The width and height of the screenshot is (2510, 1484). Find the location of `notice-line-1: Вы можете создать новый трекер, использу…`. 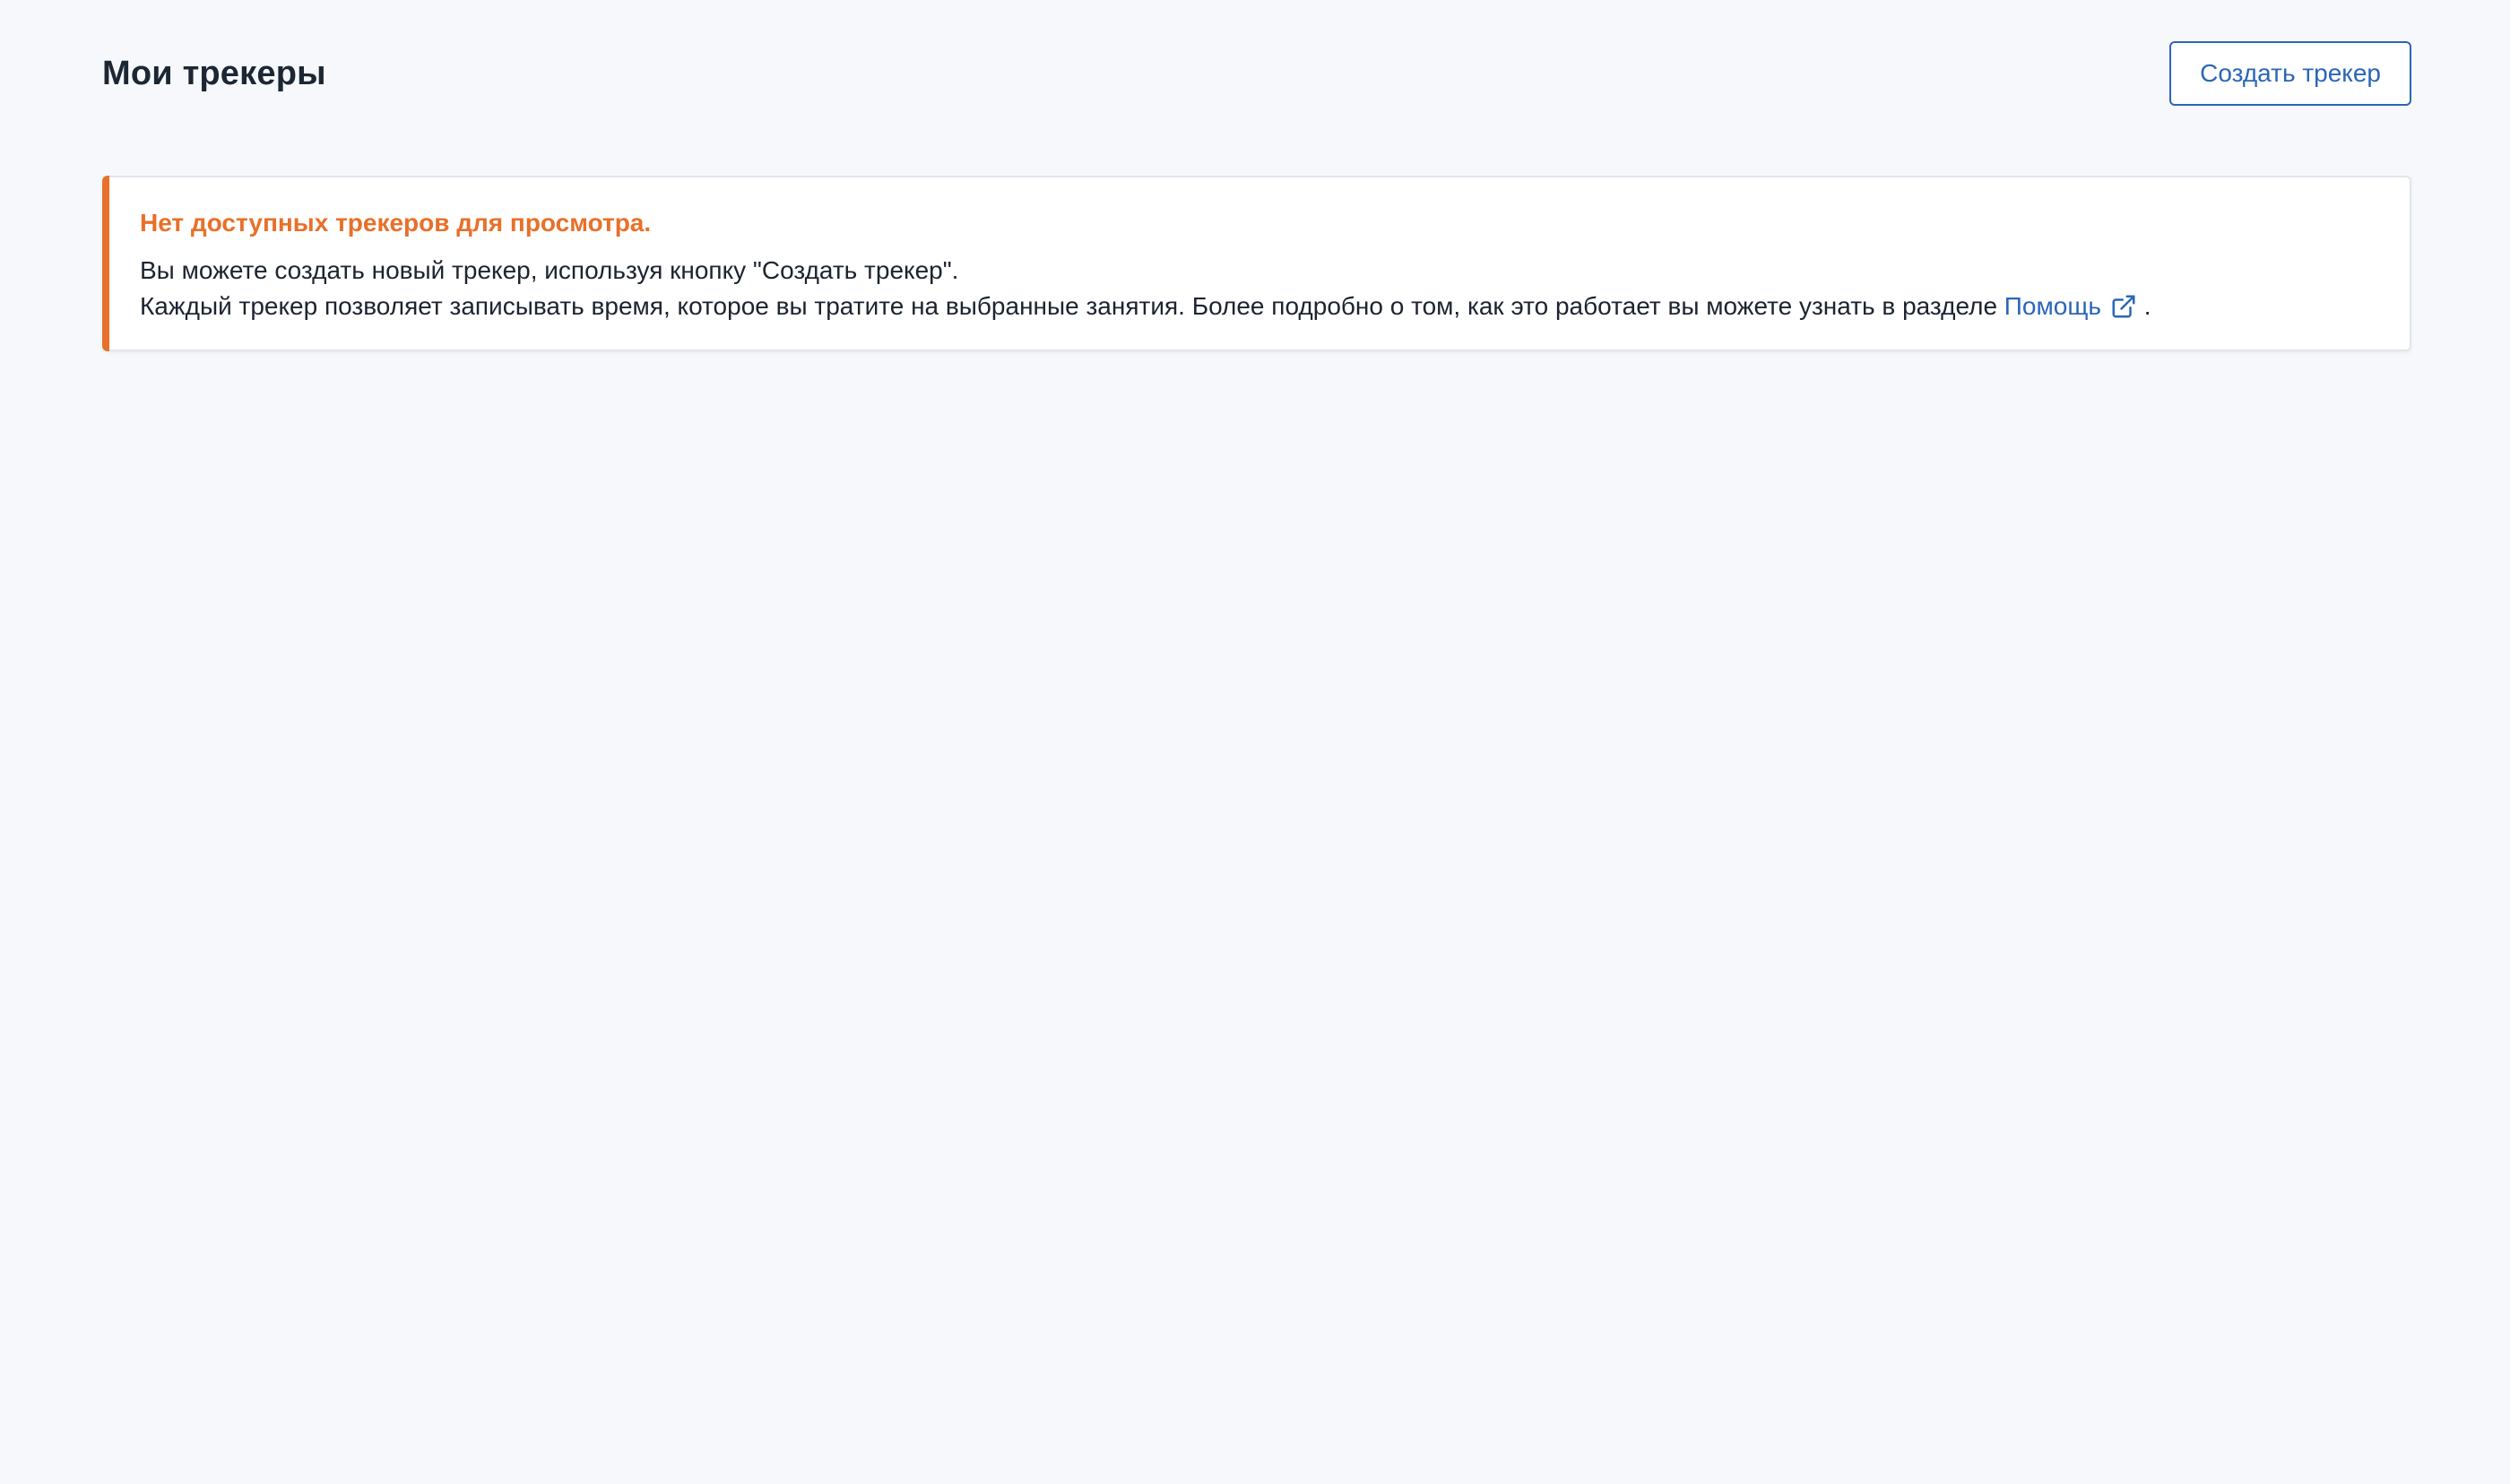

notice-line-1: Вы можете создать новый трекер, использу… is located at coordinates (549, 270).